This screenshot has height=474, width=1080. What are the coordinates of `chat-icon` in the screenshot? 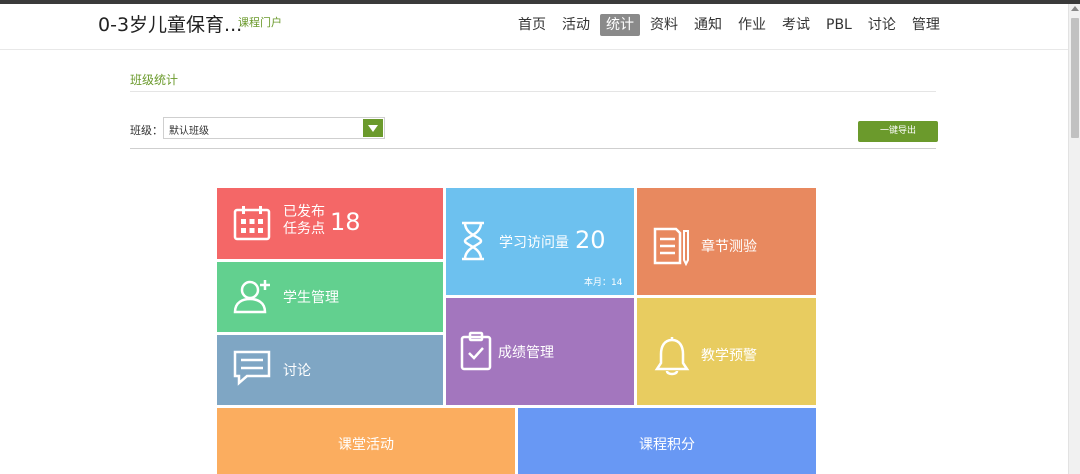 It's located at (252, 368).